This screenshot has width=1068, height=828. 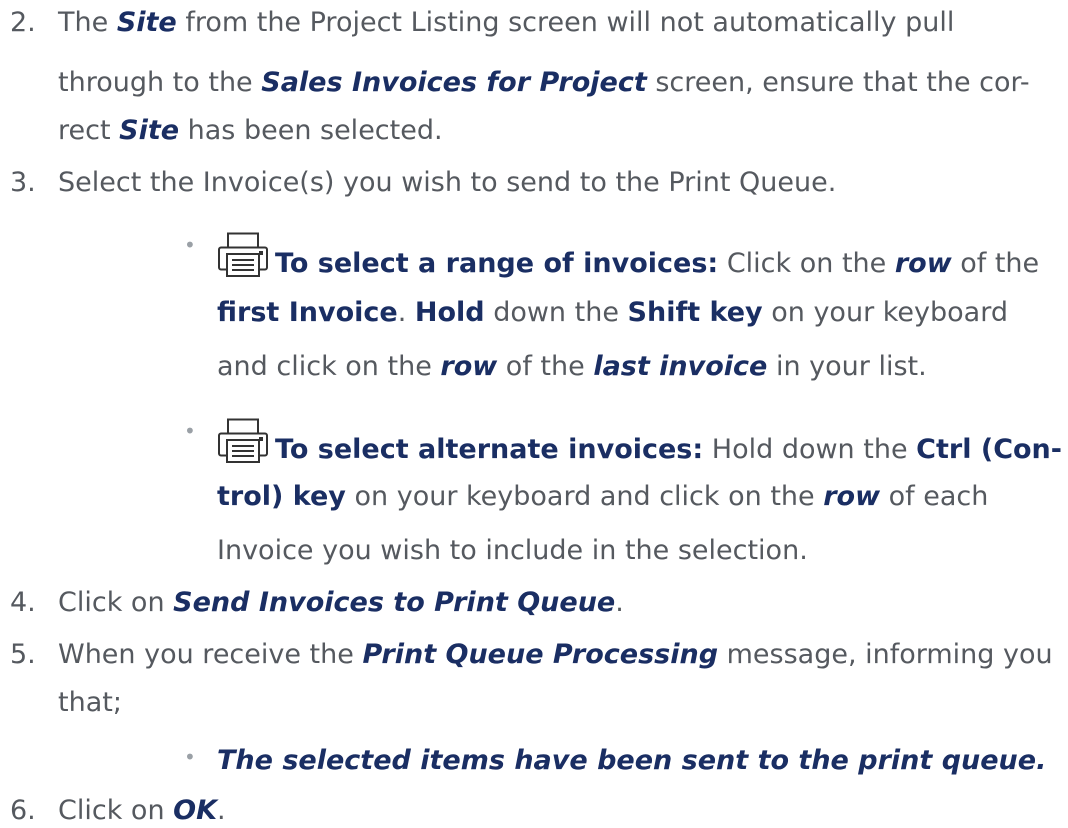 I want to click on step-number: 6., so click(x=23, y=810).